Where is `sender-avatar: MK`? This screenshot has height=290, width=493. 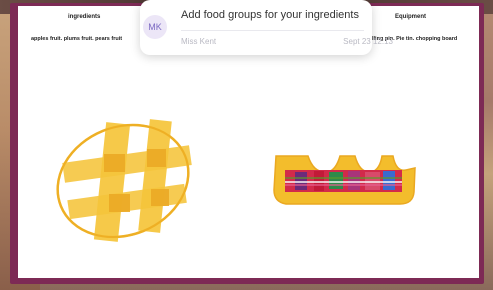
sender-avatar: MK is located at coordinates (155, 27).